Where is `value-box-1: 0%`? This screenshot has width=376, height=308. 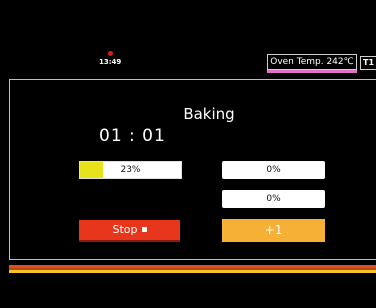
value-box-1: 0% is located at coordinates (273, 170).